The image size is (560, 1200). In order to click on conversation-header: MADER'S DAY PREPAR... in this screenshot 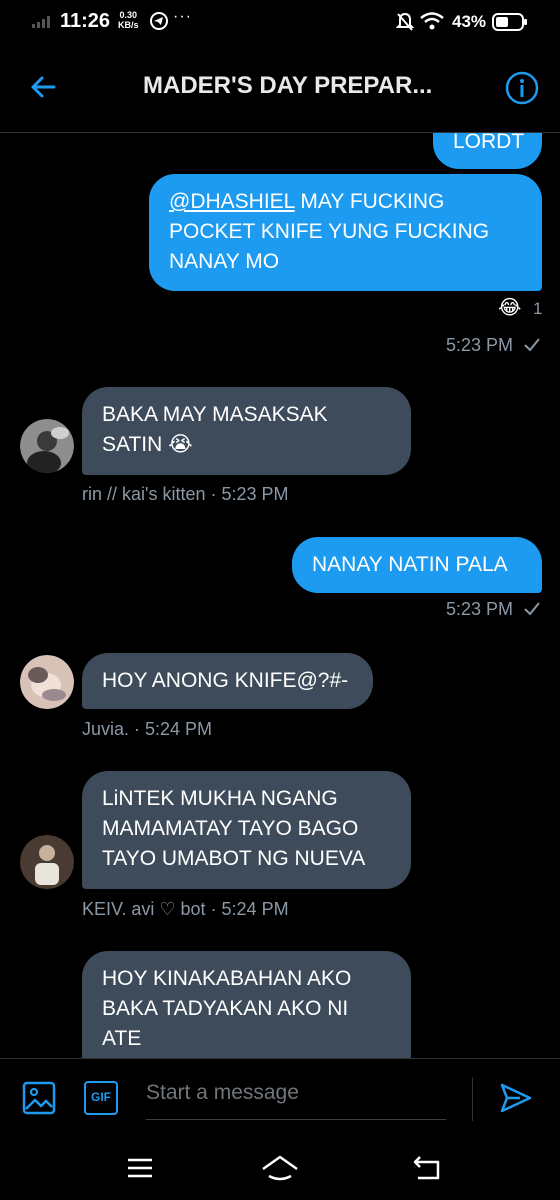, I will do `click(280, 88)`.